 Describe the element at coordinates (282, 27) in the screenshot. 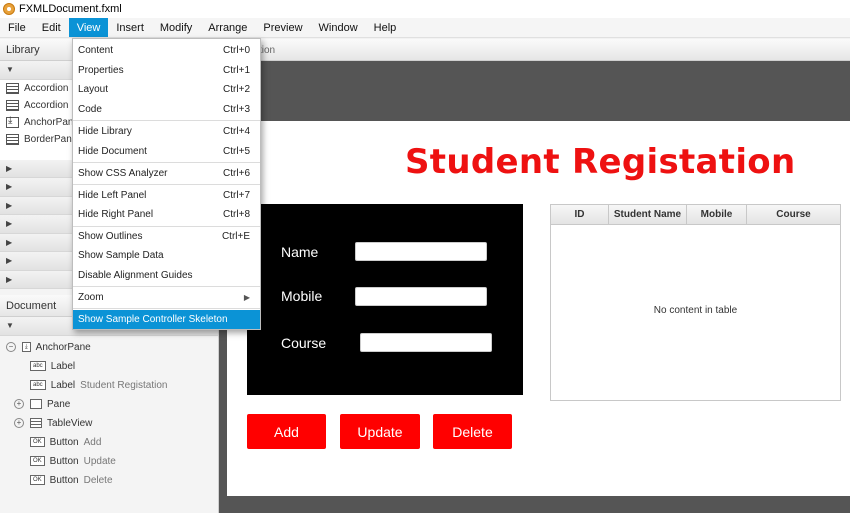

I see `menu-preview: Preview` at that location.